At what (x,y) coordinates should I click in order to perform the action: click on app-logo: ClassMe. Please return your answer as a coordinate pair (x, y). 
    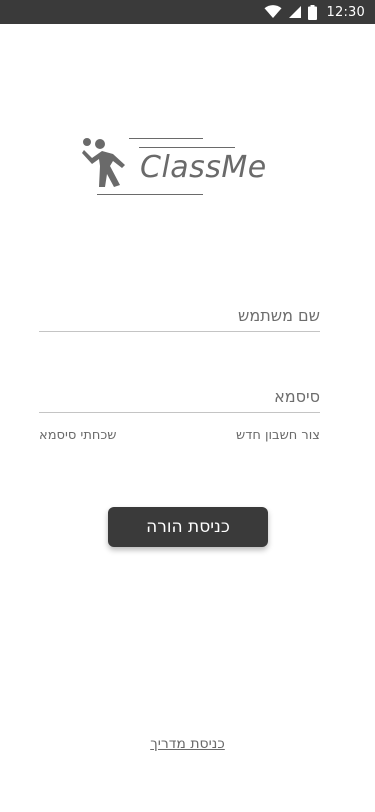
    Looking at the image, I should click on (180, 167).